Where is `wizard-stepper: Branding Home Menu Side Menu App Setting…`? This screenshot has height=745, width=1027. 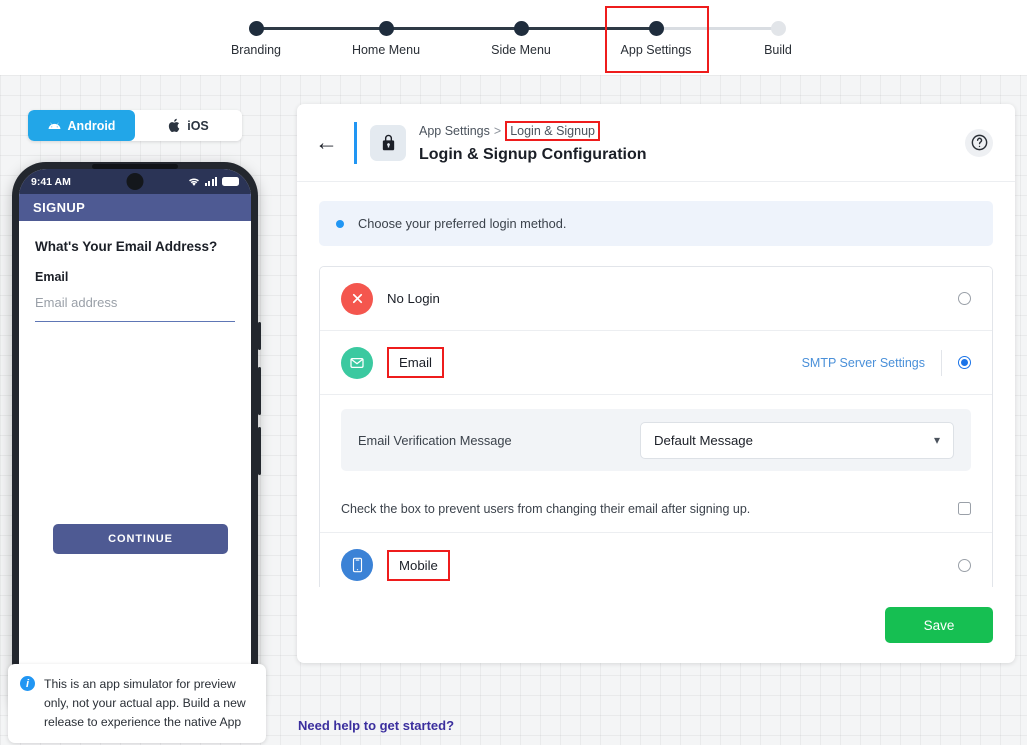
wizard-stepper: Branding Home Menu Side Menu App Setting… is located at coordinates (513, 37).